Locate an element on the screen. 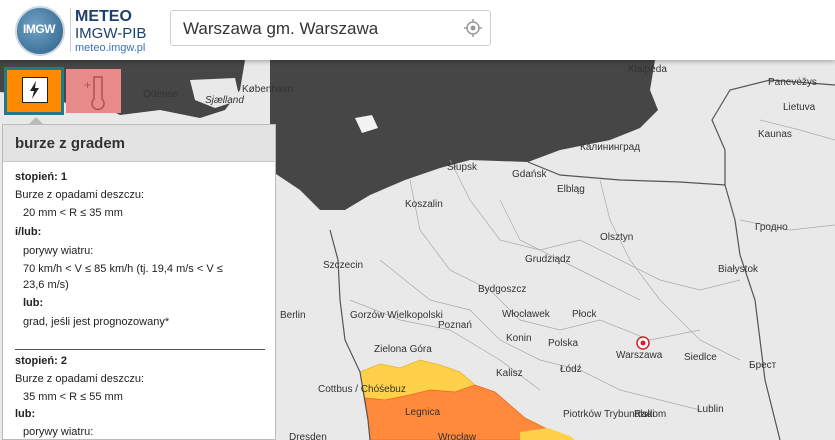 This screenshot has width=835, height=440. label-plock: Płock is located at coordinates (584, 314).